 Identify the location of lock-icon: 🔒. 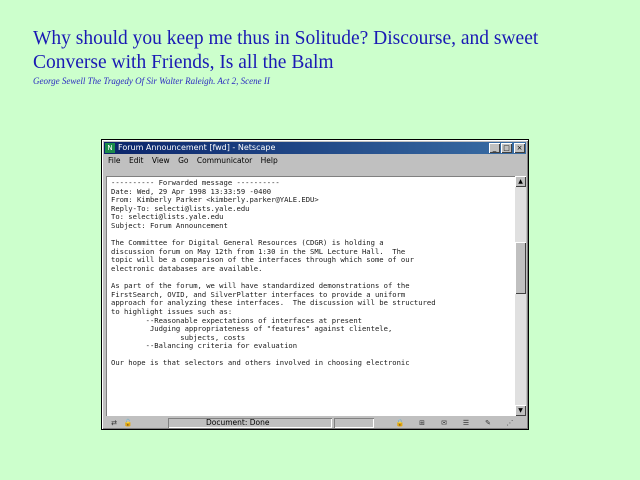
(400, 423).